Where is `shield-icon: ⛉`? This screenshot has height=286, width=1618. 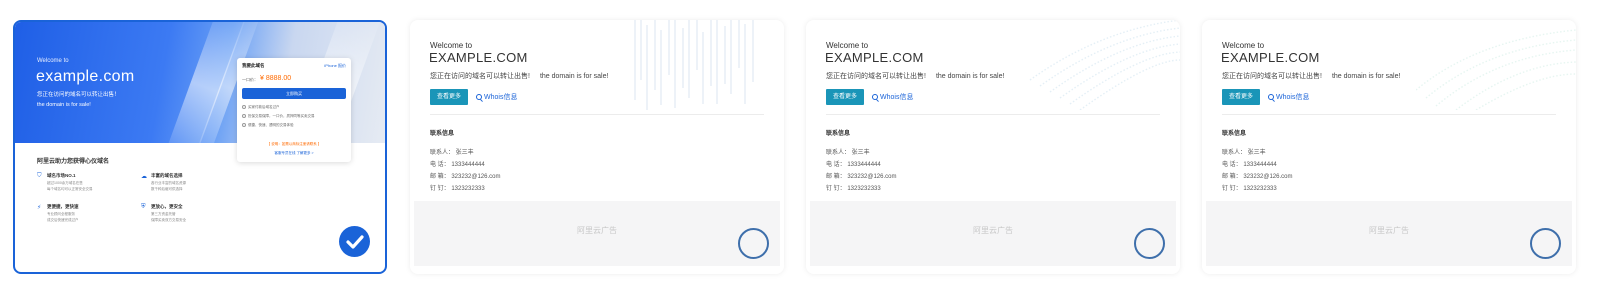 shield-icon: ⛉ is located at coordinates (39, 176).